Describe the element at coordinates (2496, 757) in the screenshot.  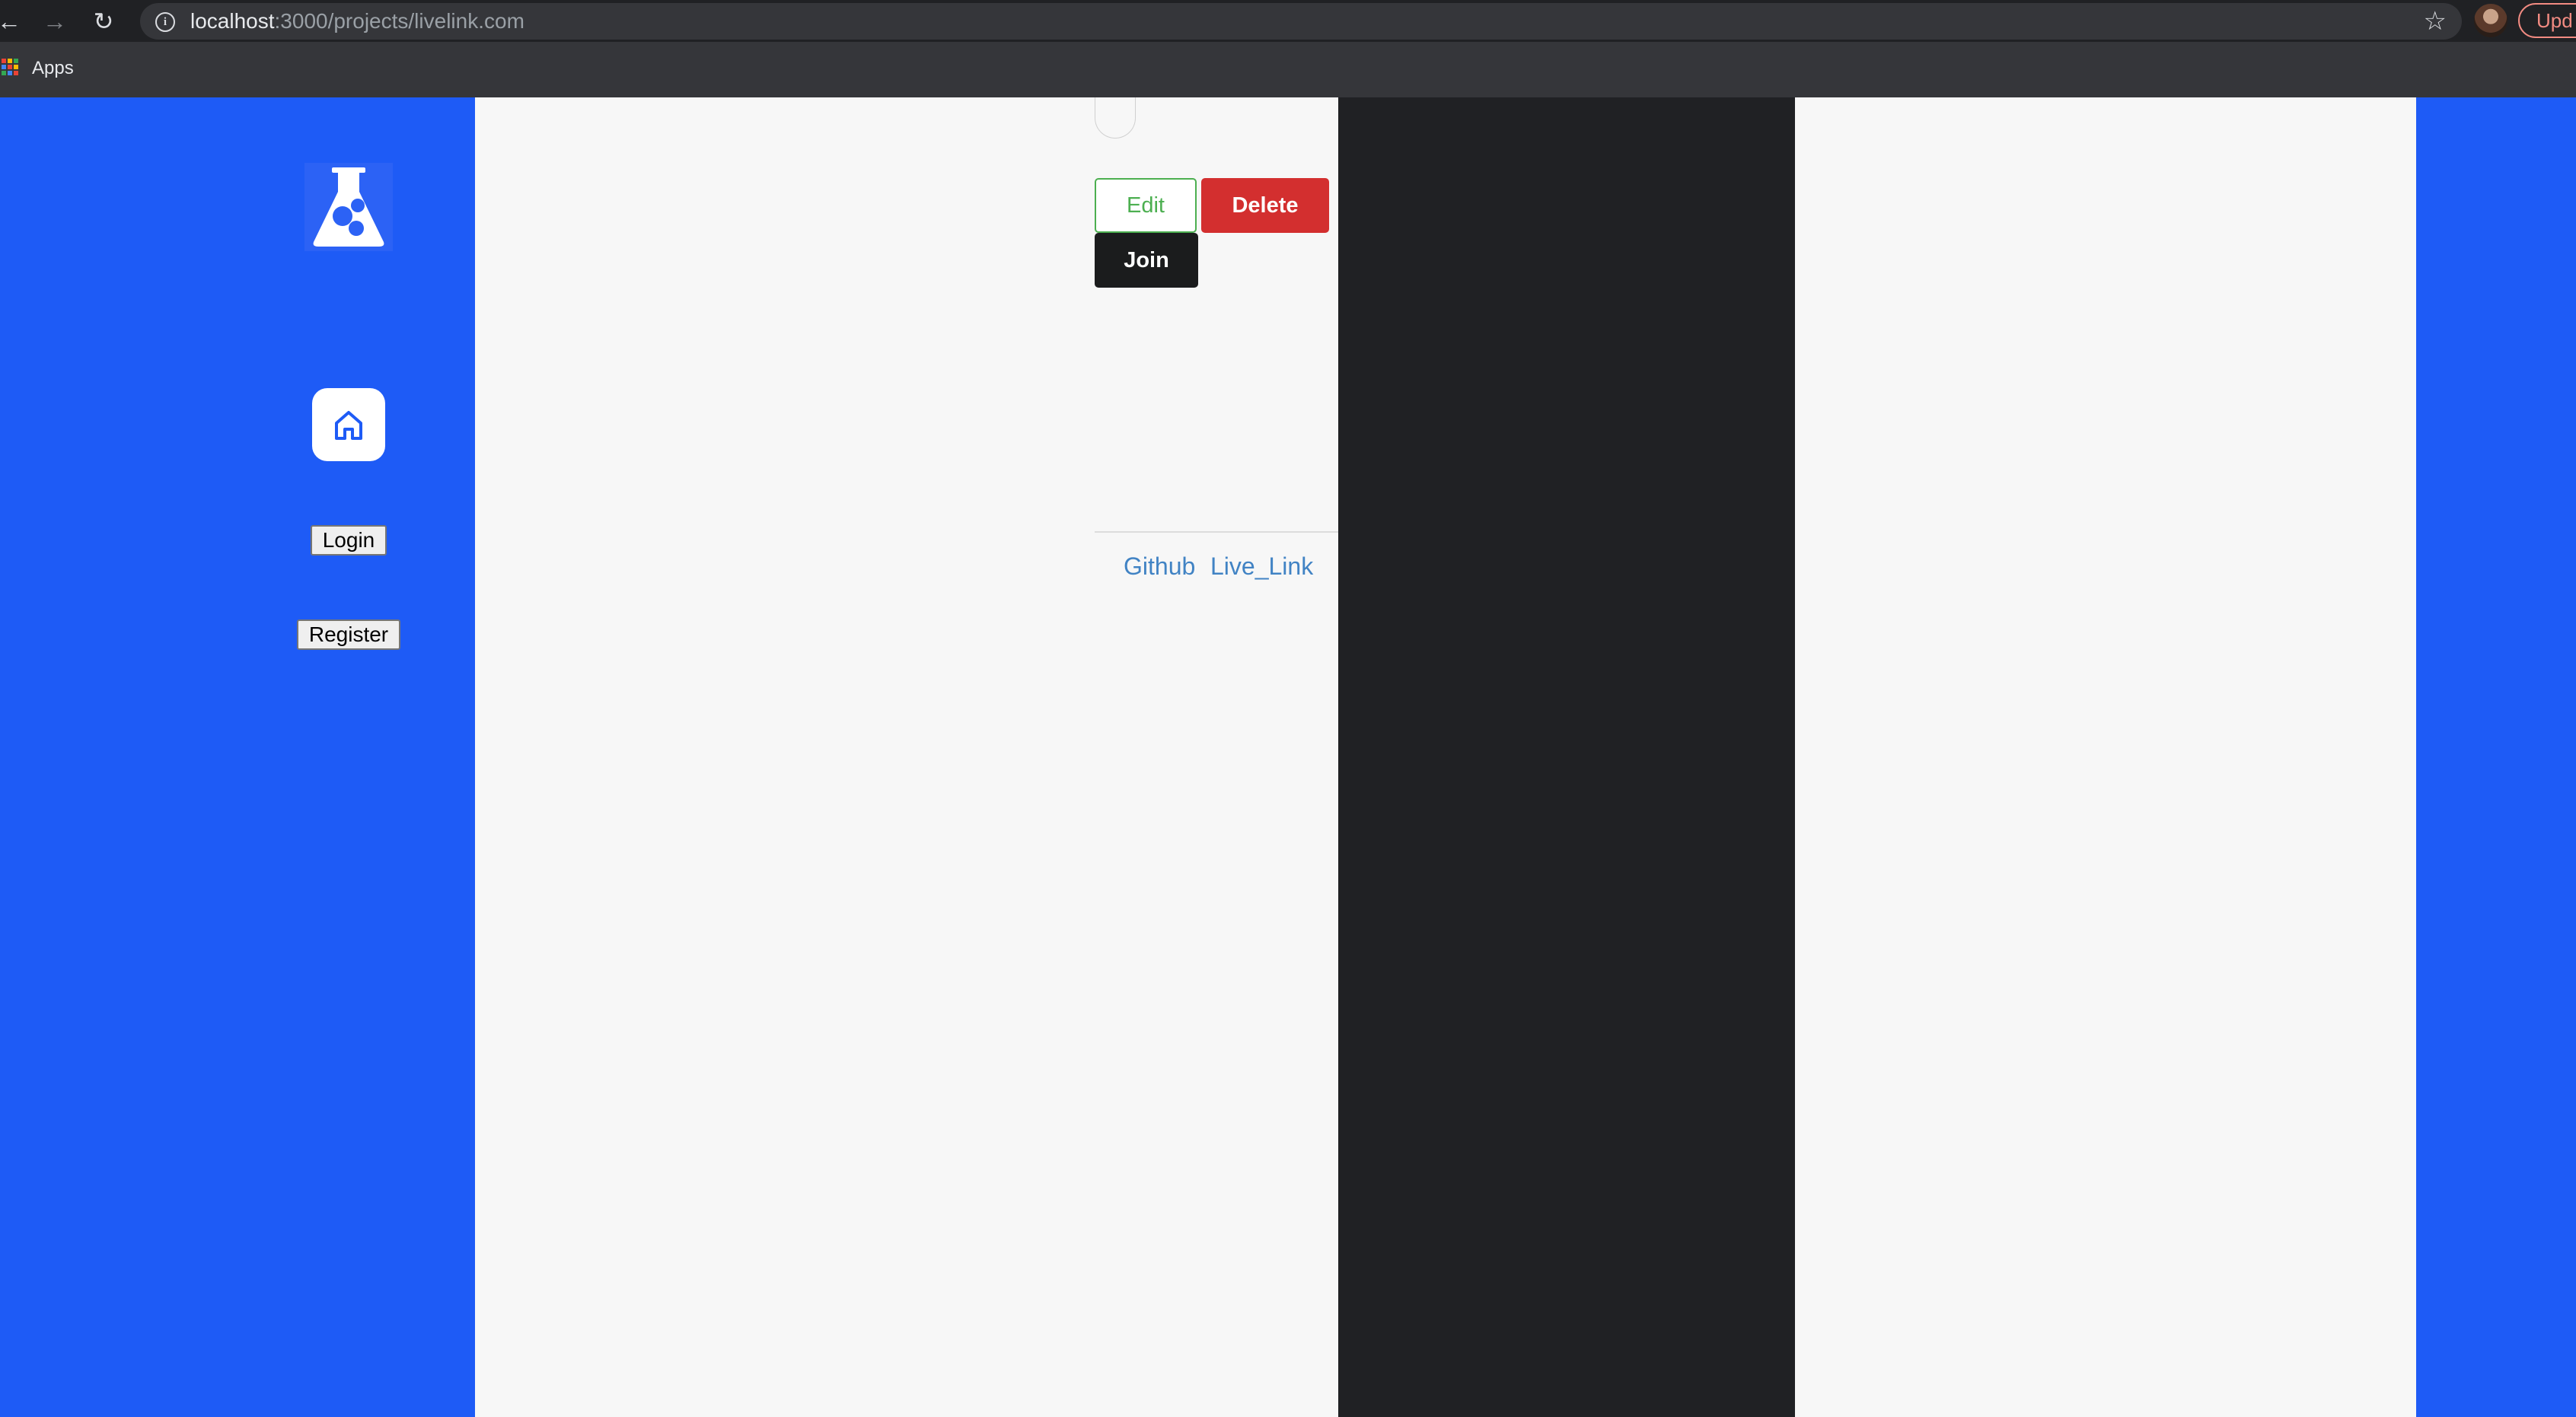
I see `right-blue-strip` at that location.